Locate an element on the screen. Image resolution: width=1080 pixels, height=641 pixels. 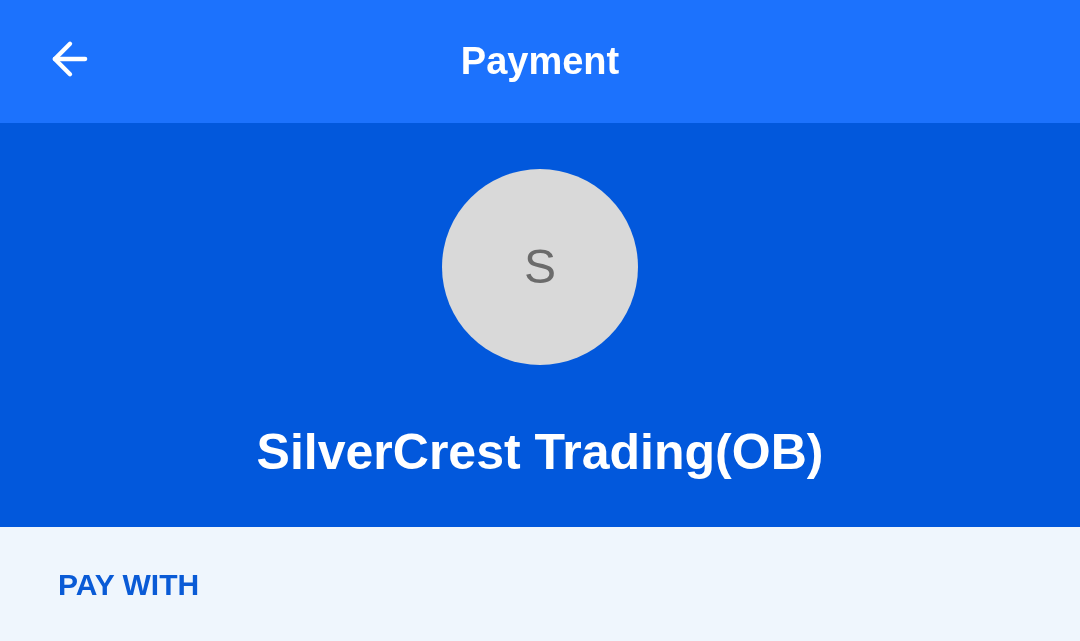
section-heading: PAY WITH is located at coordinates (129, 584).